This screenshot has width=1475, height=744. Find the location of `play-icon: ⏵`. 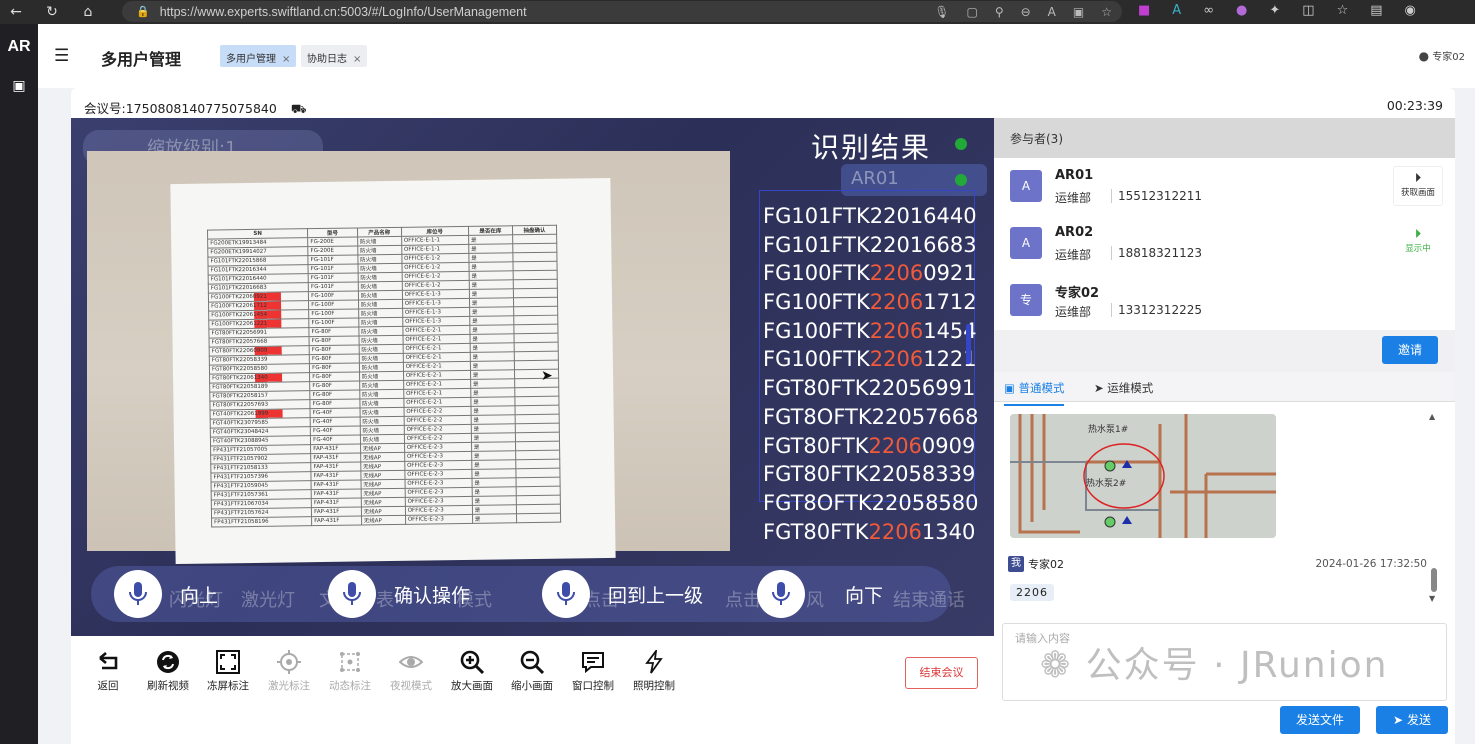

play-icon: ⏵ is located at coordinates (1418, 234).